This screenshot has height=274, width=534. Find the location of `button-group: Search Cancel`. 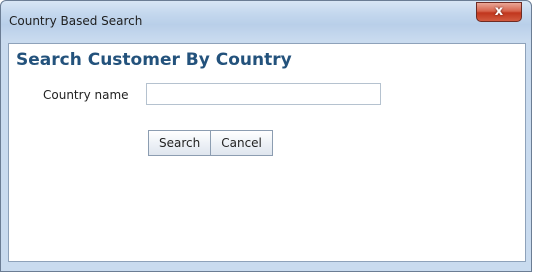

button-group: Search Cancel is located at coordinates (210, 143).